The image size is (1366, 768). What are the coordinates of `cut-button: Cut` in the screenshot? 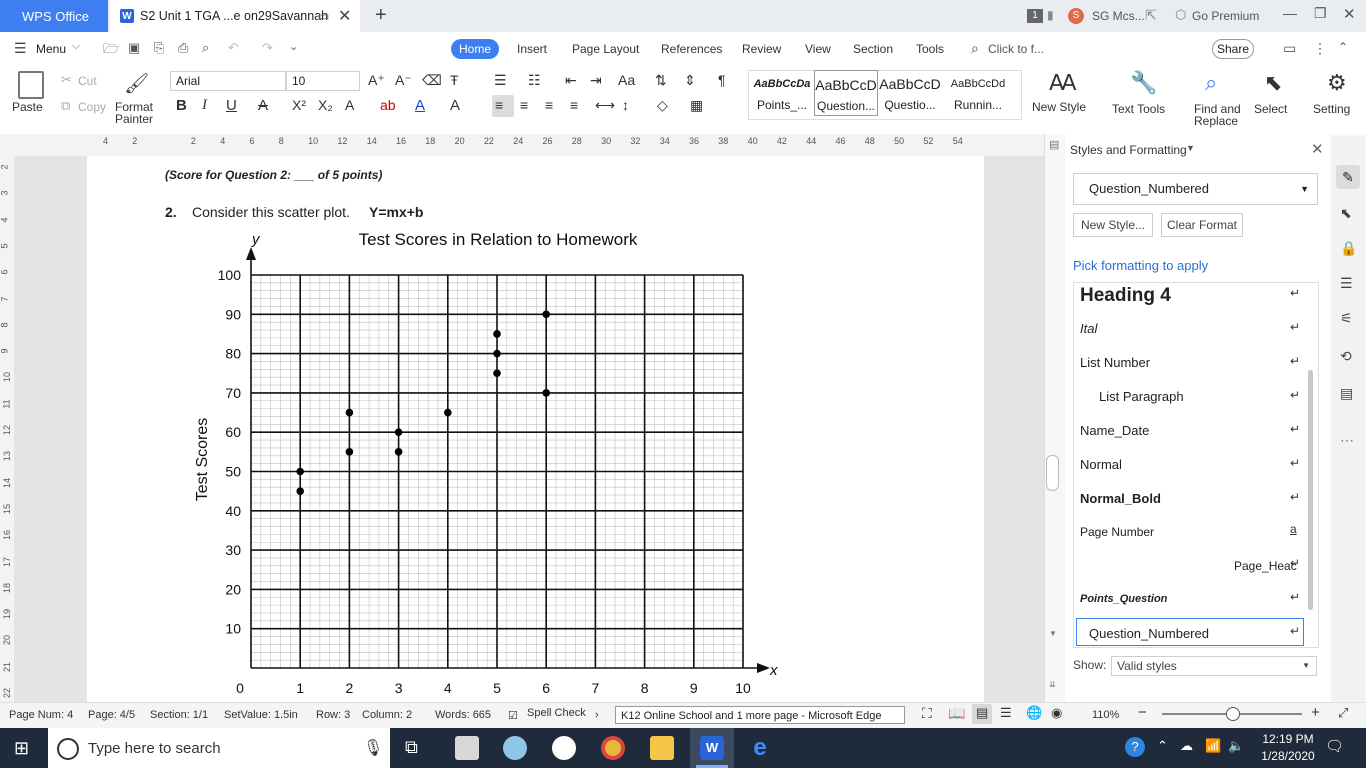 It's located at (87, 81).